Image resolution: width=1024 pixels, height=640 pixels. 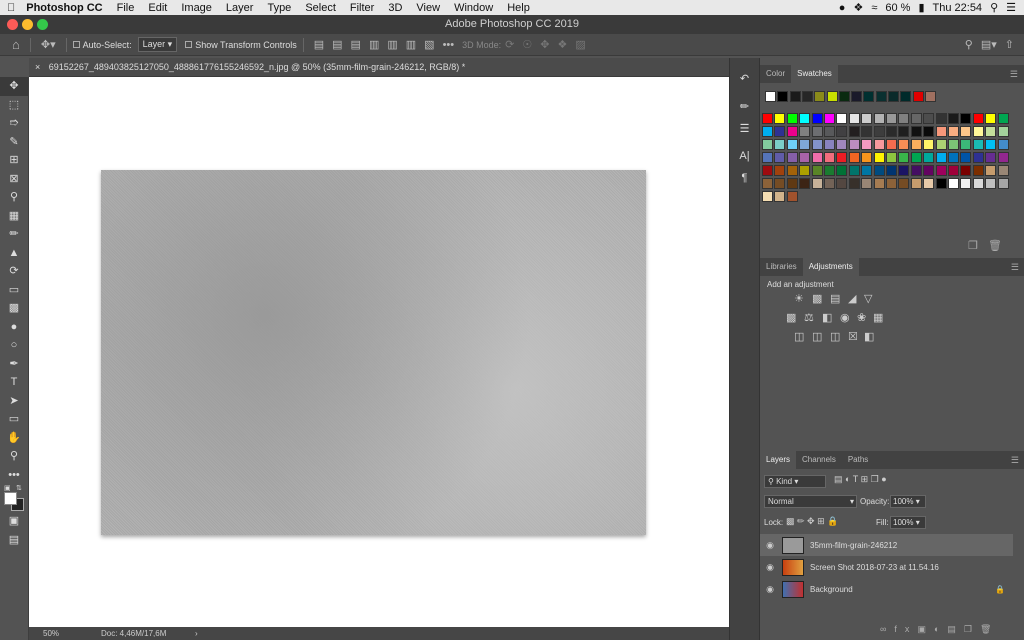 What do you see at coordinates (14, 123) in the screenshot?
I see `lasso-tool-icon: ➱` at bounding box center [14, 123].